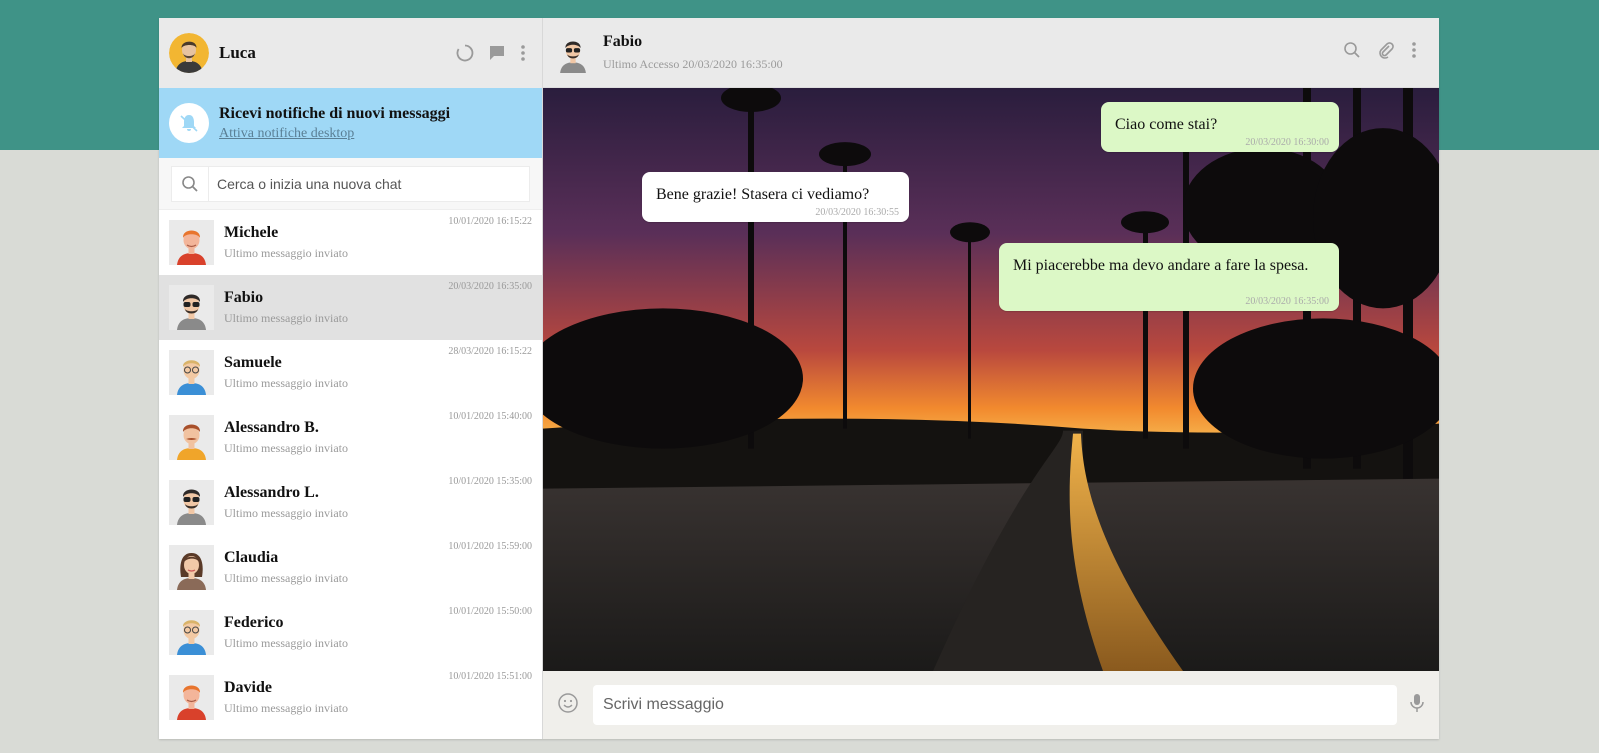 This screenshot has height=753, width=1599. Describe the element at coordinates (189, 53) in the screenshot. I see `user-avatar` at that location.